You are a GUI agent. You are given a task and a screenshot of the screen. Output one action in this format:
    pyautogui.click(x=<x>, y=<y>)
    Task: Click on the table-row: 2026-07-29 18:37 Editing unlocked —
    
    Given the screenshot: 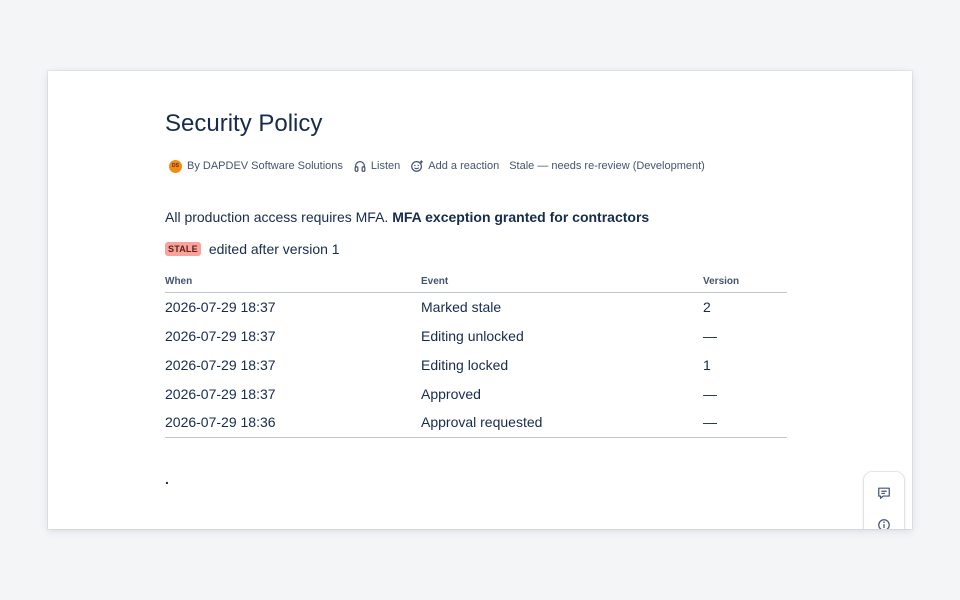 What is the action you would take?
    pyautogui.click(x=476, y=335)
    